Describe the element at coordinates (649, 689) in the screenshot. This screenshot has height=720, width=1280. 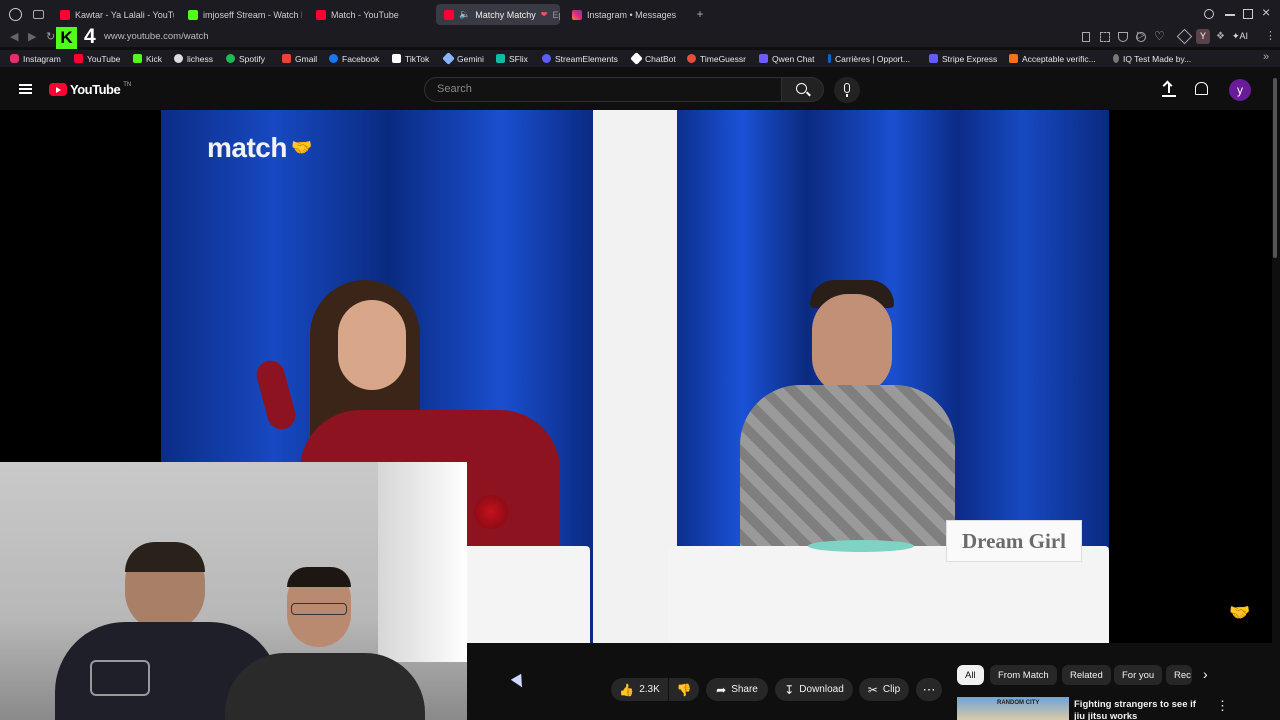
I see `like-count: 2.3K` at that location.